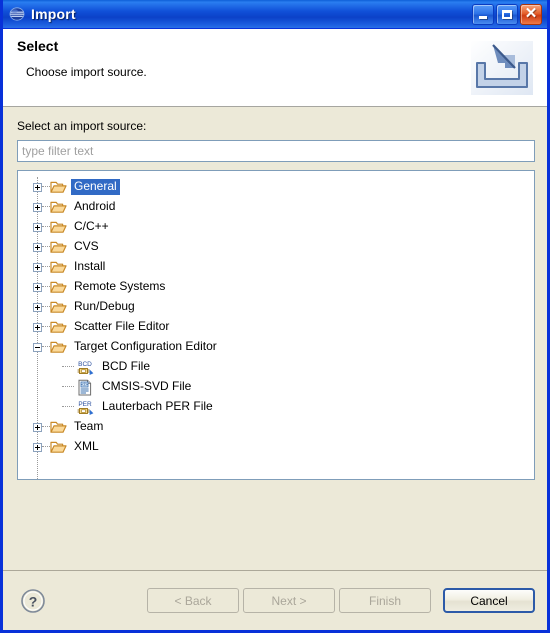 The height and width of the screenshot is (633, 550). Describe the element at coordinates (276, 347) in the screenshot. I see `tree-item: Target Configuration Editor` at that location.